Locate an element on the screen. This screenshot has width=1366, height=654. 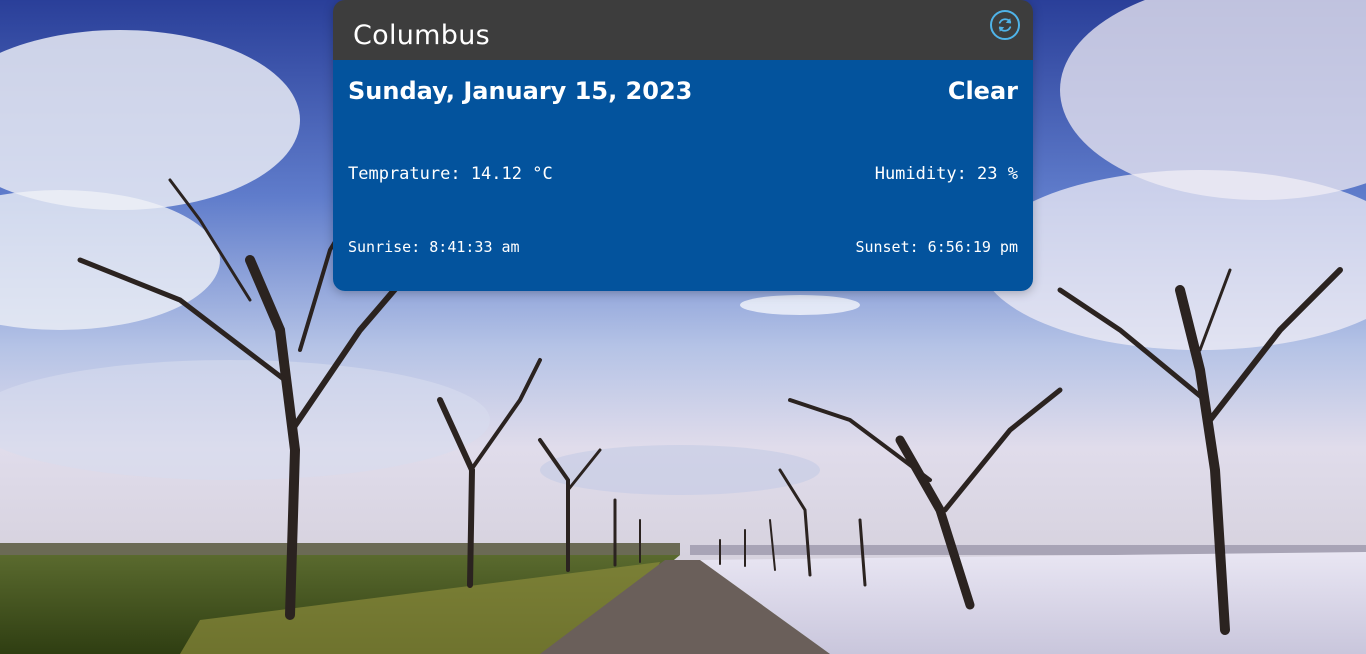
weather-card-header: Columbus is located at coordinates (683, 30).